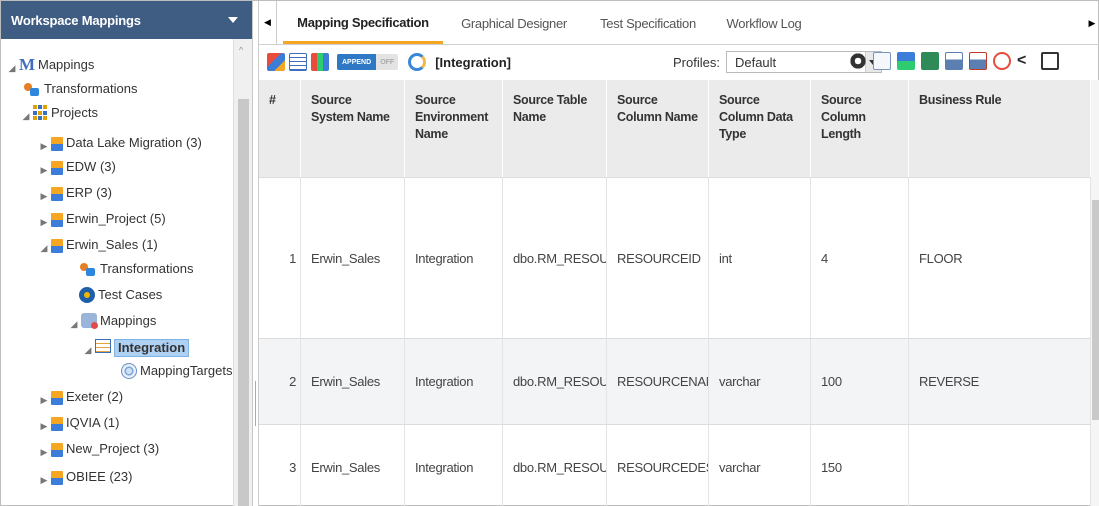  I want to click on column-header: Source Table Name, so click(555, 128).